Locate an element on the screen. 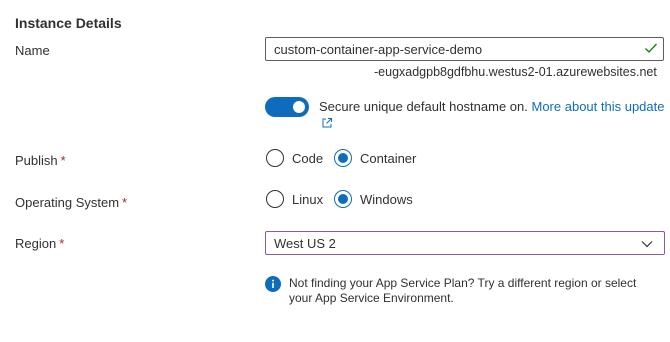 The width and height of the screenshot is (670, 342). region-info-line-2: your App Service Environment. is located at coordinates (371, 298).